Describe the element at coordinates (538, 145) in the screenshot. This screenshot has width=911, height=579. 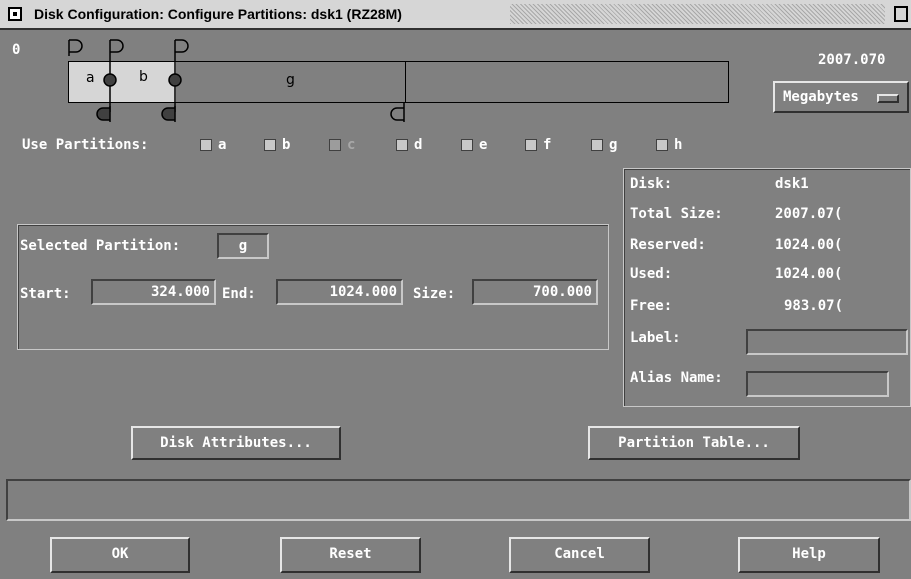
I see `use-partition-f: f` at that location.